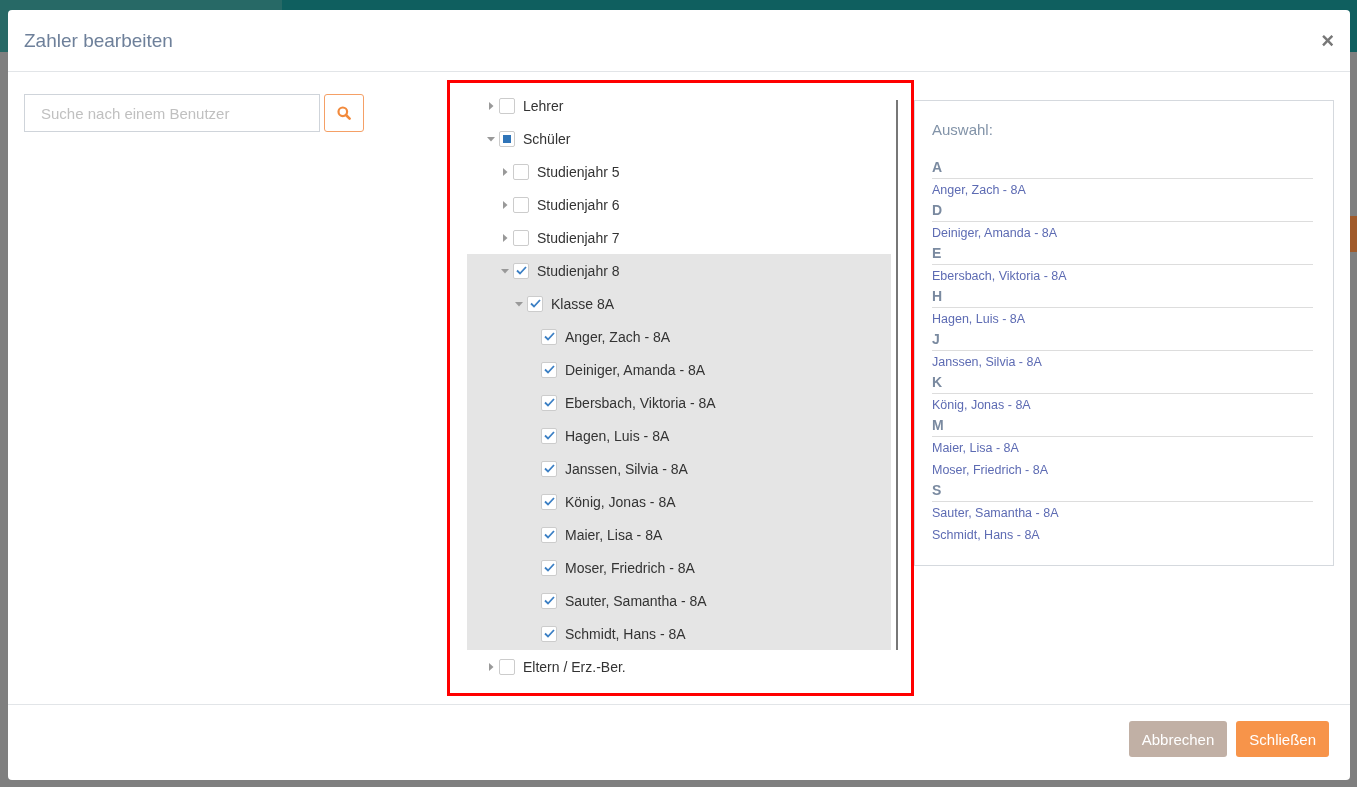 The width and height of the screenshot is (1357, 787). I want to click on scrollbar, so click(897, 375).